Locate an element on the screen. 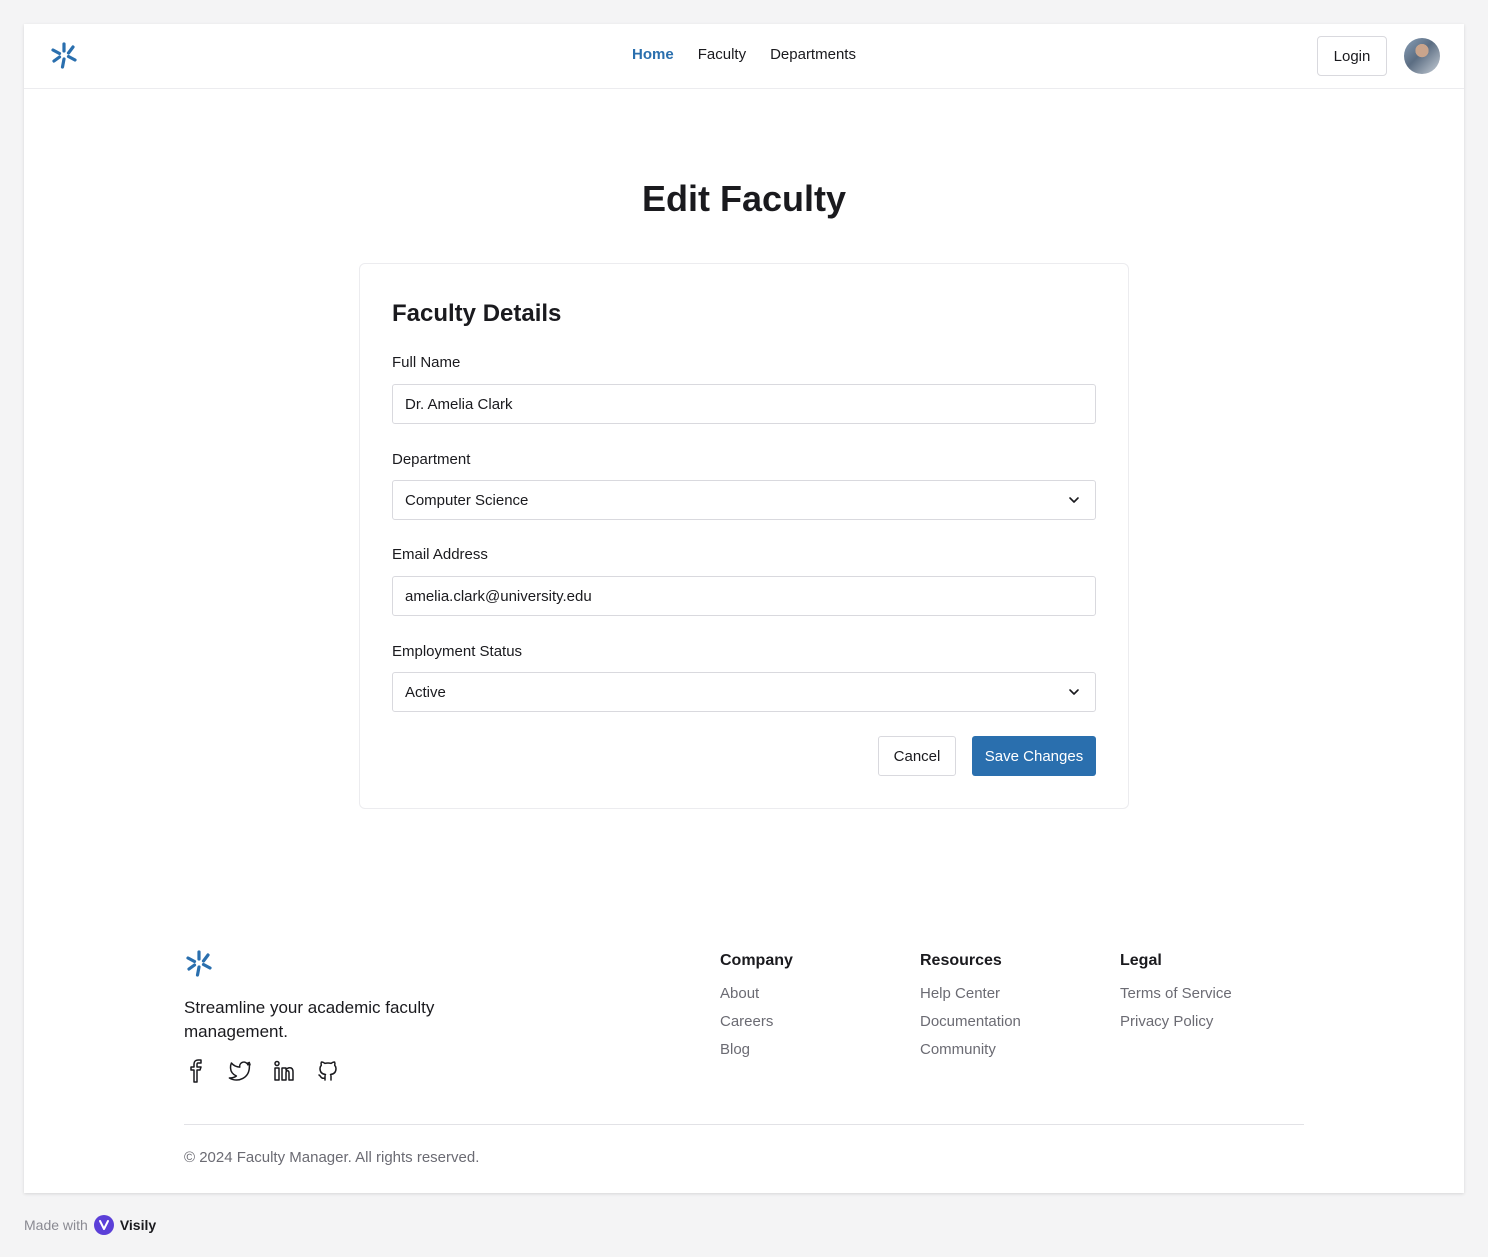 The height and width of the screenshot is (1257, 1488). social-links is located at coordinates (262, 1071).